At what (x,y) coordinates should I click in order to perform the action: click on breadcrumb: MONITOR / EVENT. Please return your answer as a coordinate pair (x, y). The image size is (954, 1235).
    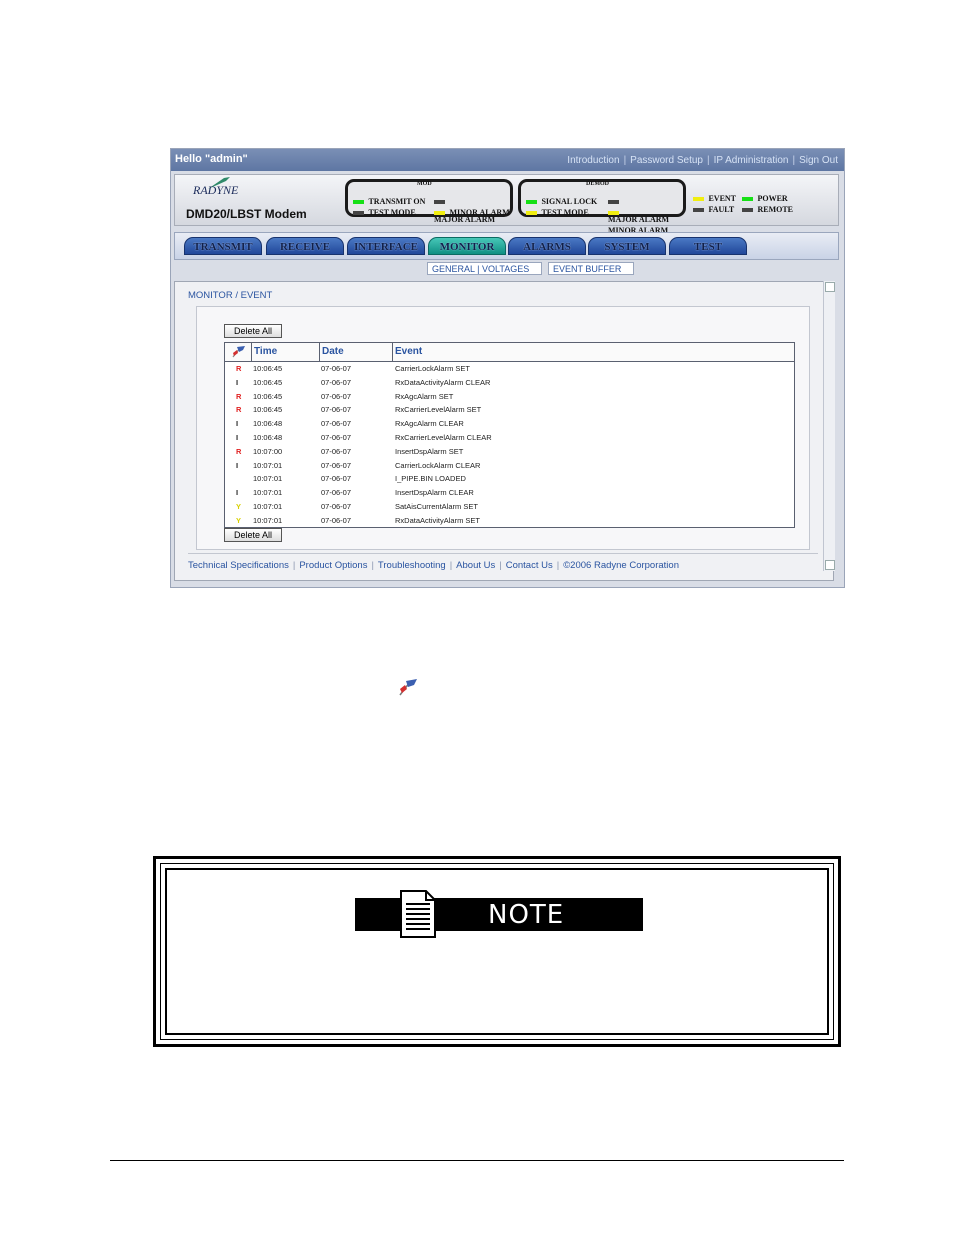
    Looking at the image, I should click on (230, 295).